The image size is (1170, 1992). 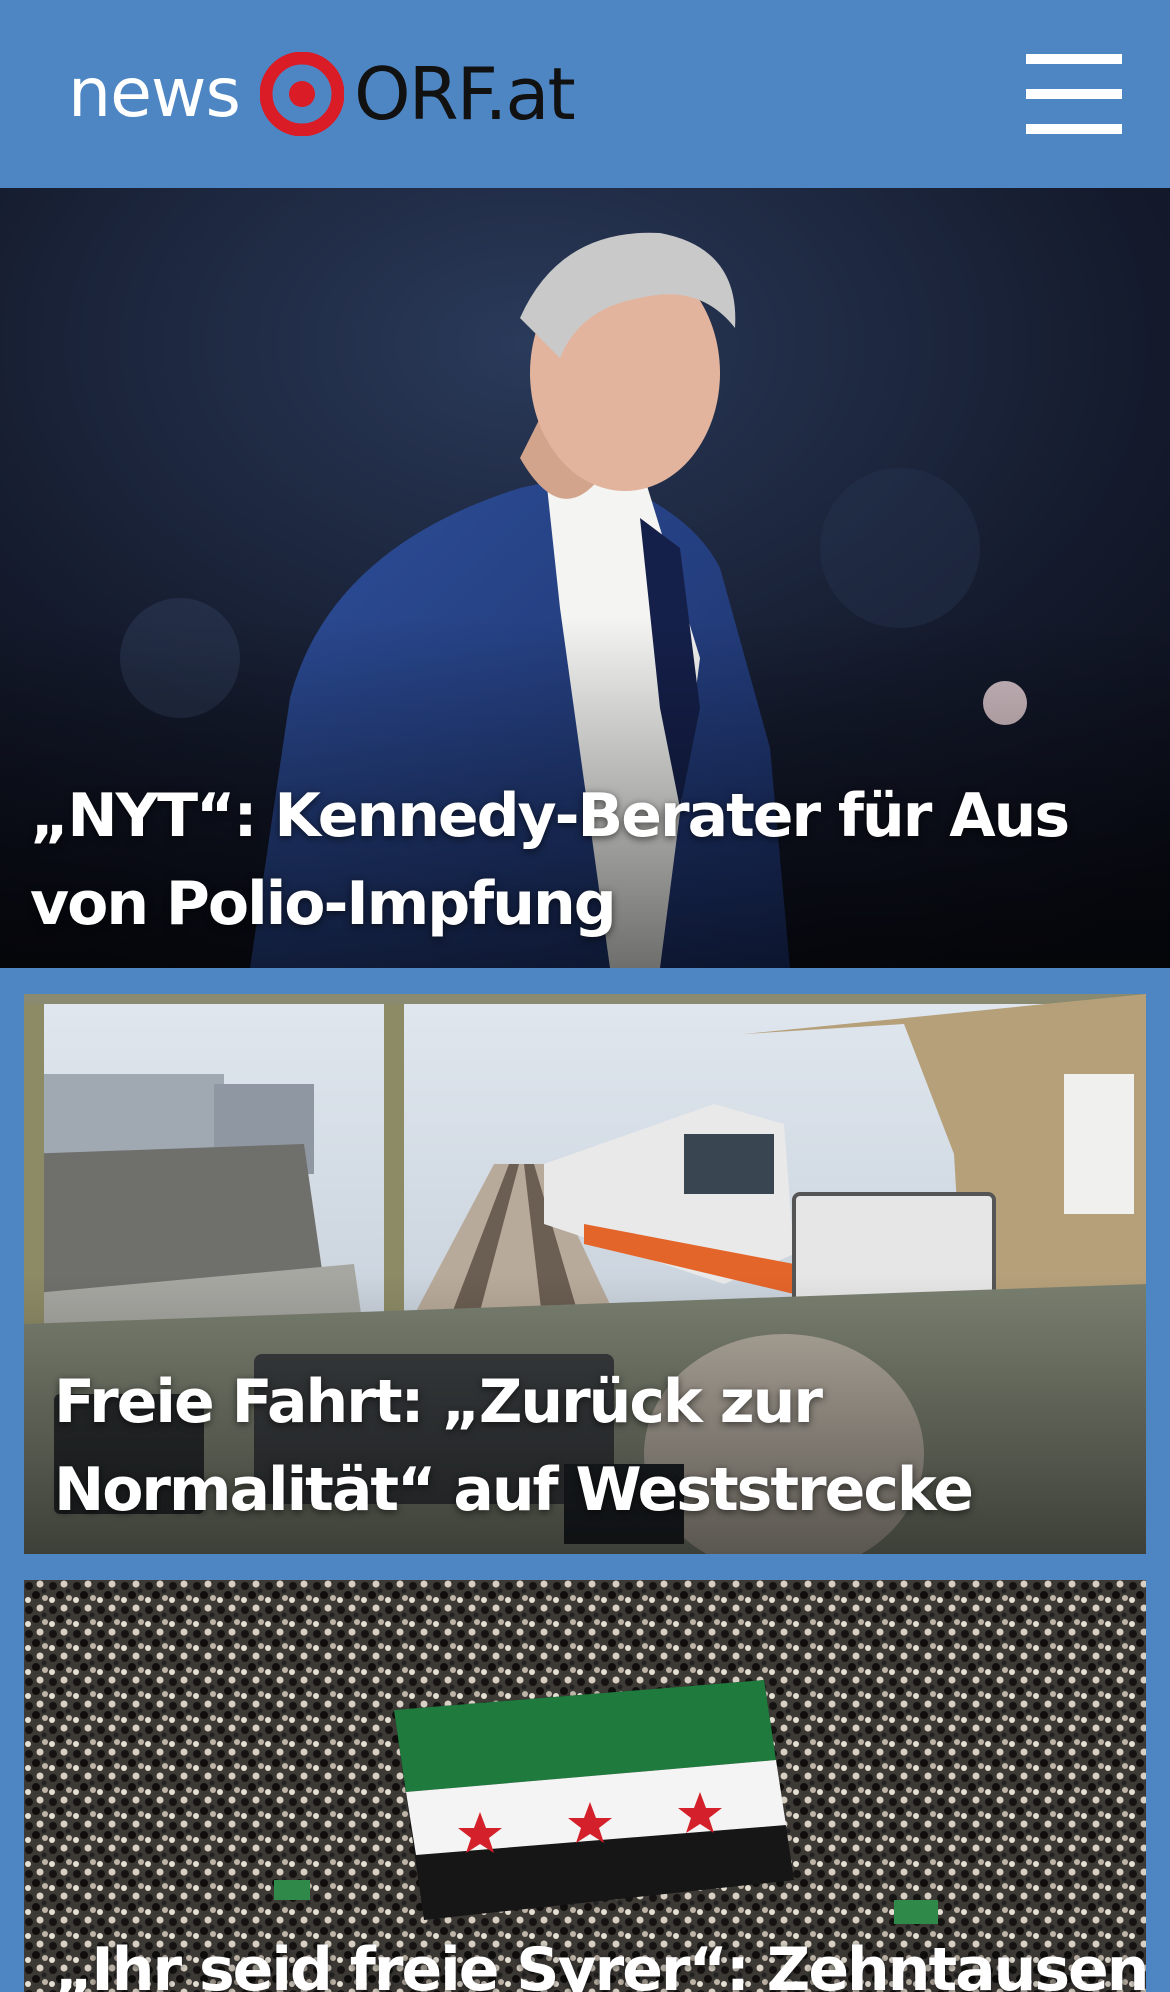 I want to click on logo-news-text: news, so click(x=154, y=93).